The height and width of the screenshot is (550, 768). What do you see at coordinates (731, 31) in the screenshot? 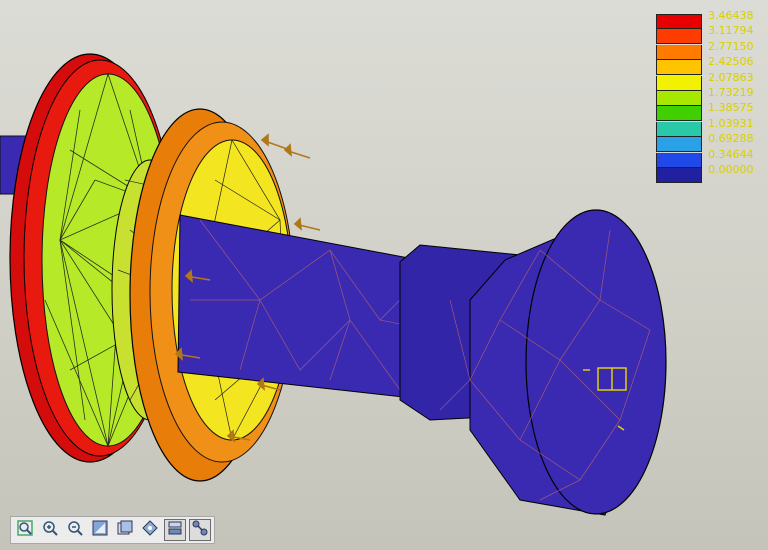
I see `legend-value-label: 3.11794` at bounding box center [731, 31].